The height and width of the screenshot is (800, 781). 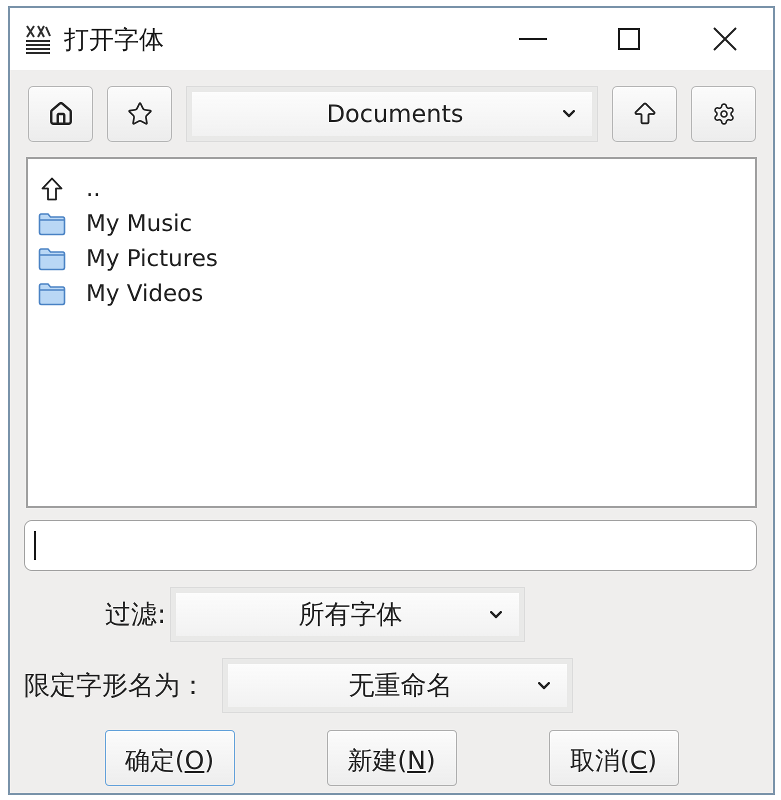 I want to click on home-icon, so click(x=61, y=113).